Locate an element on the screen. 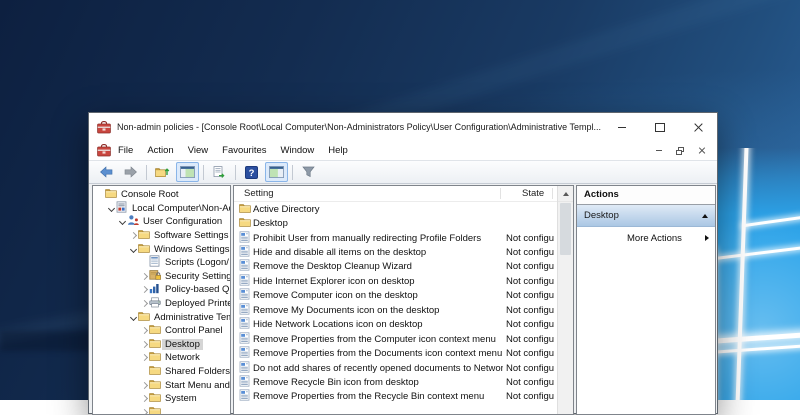  menu-window: Window is located at coordinates (298, 150).